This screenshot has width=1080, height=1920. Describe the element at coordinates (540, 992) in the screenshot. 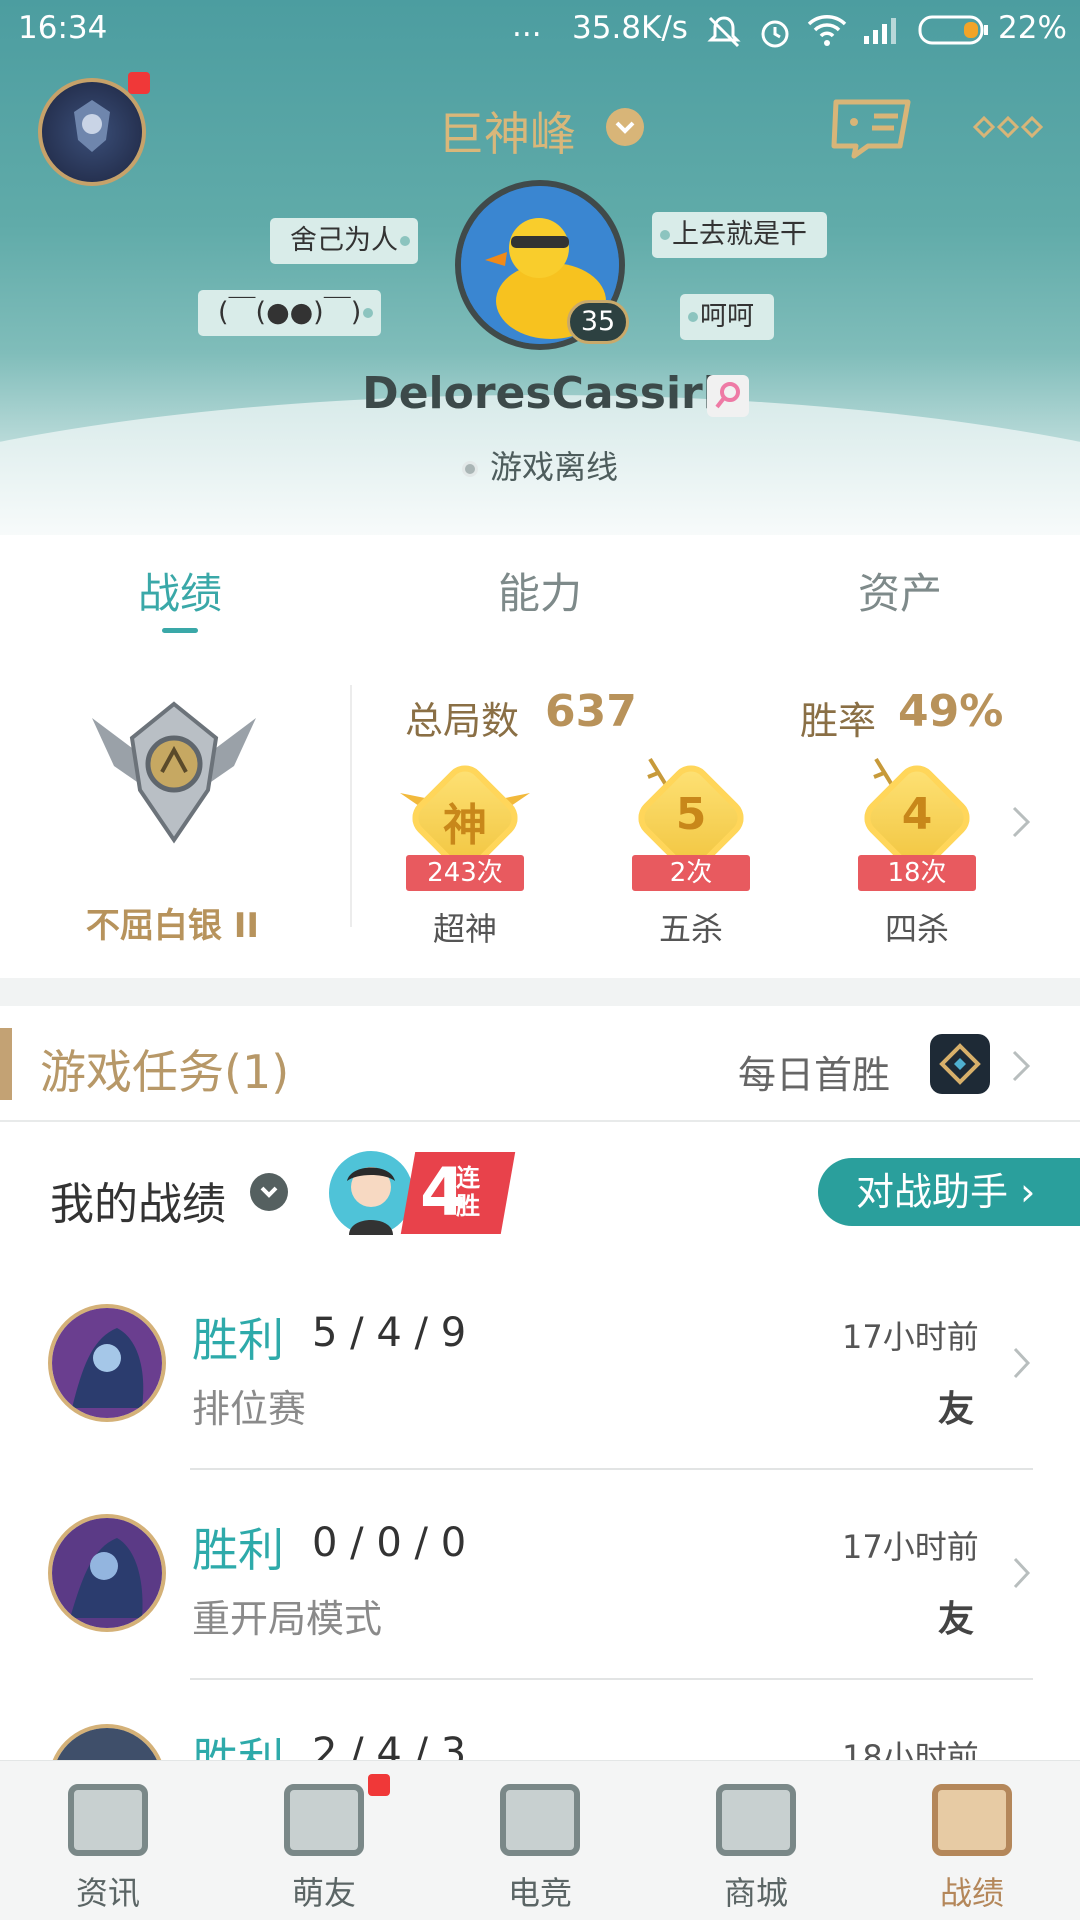

I see `section-gap` at that location.